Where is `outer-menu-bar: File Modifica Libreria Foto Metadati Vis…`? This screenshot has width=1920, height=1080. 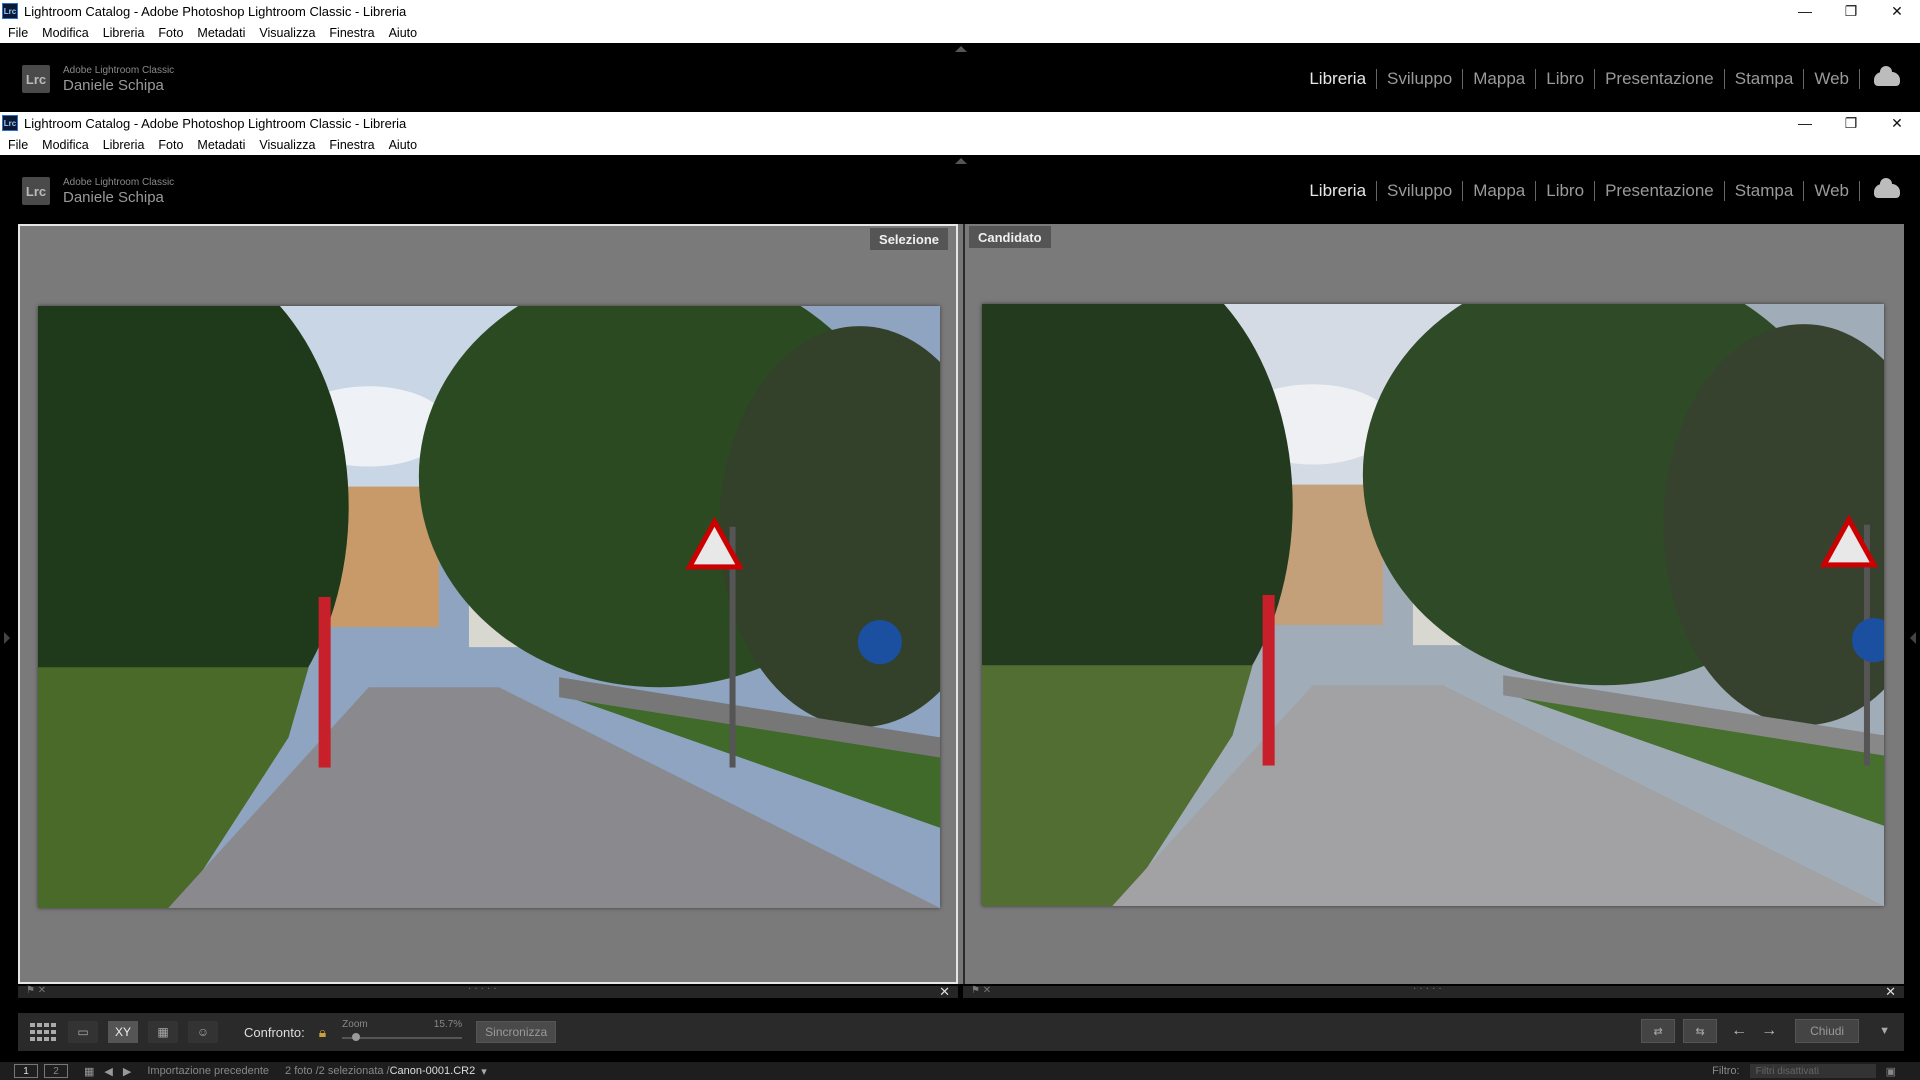 outer-menu-bar: File Modifica Libreria Foto Metadati Vis… is located at coordinates (960, 32).